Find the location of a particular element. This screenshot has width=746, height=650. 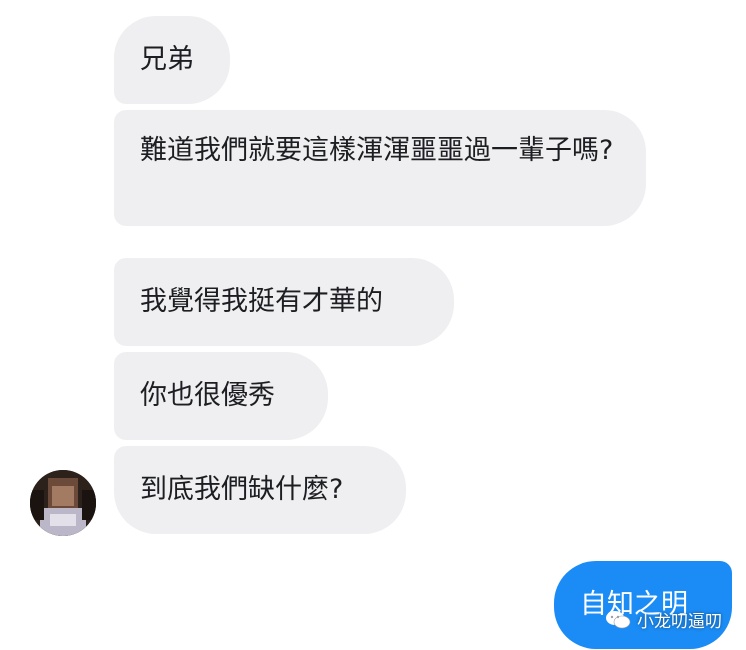

message-bubble: 你也很優秀 is located at coordinates (221, 396).